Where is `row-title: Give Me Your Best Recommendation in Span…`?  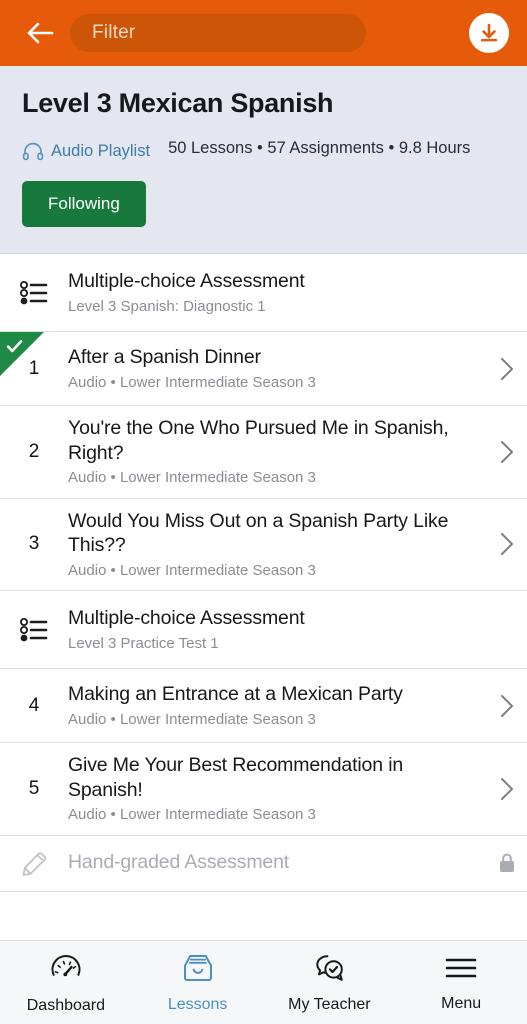 row-title: Give Me Your Best Recommendation in Span… is located at coordinates (236, 777).